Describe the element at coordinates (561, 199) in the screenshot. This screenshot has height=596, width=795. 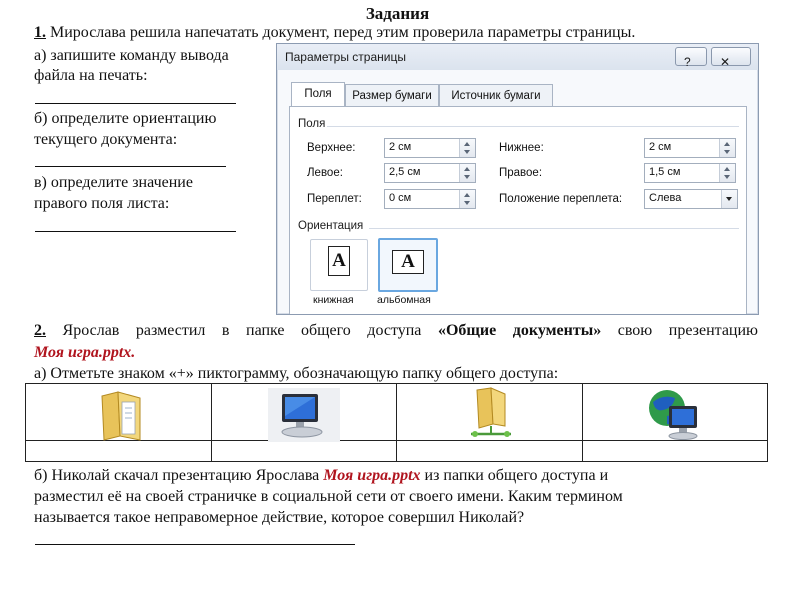
I see `gutter-position-label: Положение переплета:` at that location.